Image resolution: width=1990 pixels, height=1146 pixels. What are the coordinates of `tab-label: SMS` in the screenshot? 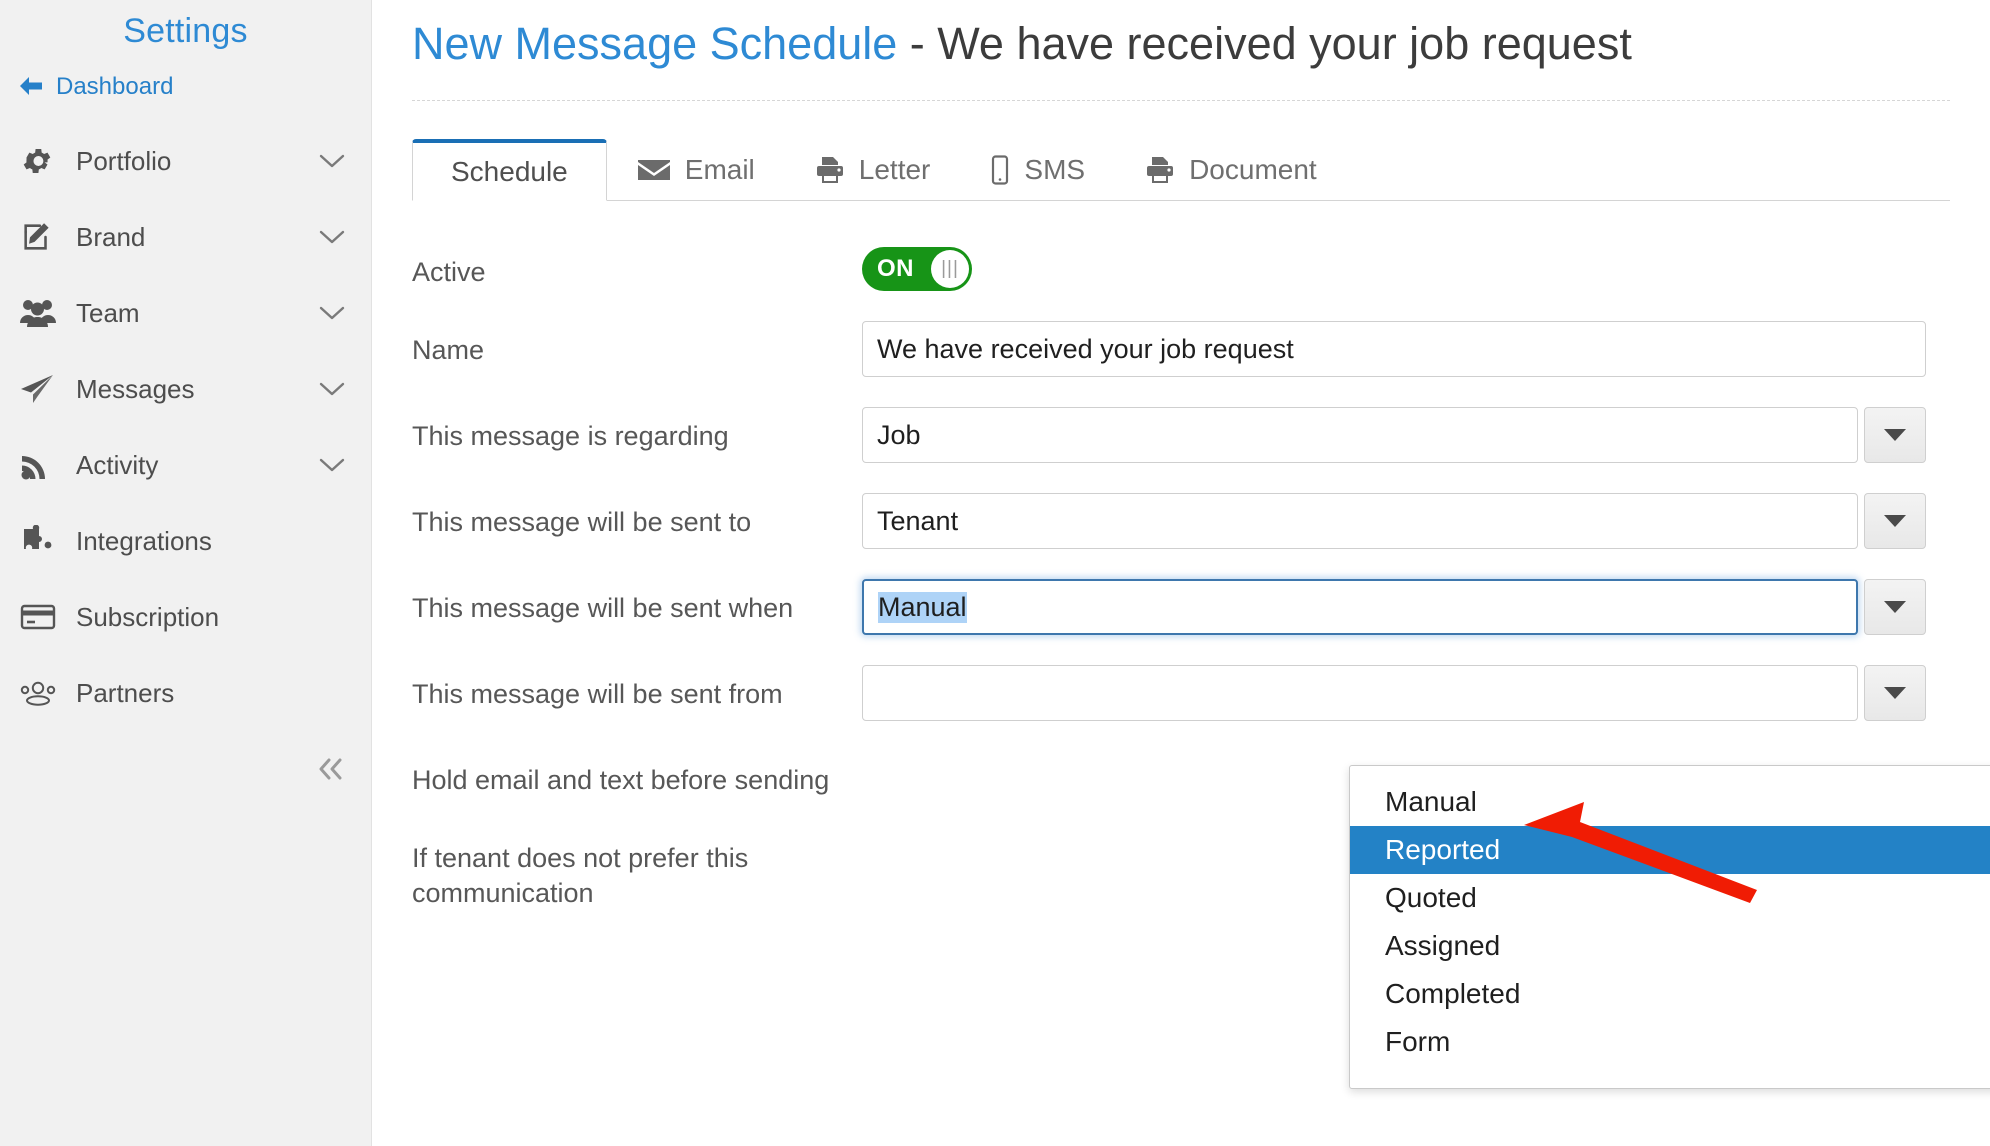 It's located at (1055, 169).